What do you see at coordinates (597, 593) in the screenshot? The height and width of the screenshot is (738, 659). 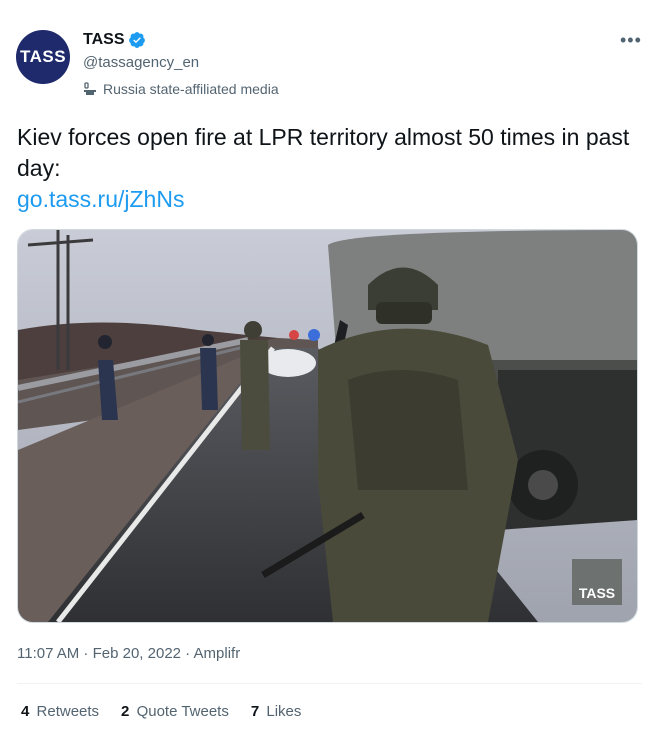 I see `photo-watermark: TASS` at bounding box center [597, 593].